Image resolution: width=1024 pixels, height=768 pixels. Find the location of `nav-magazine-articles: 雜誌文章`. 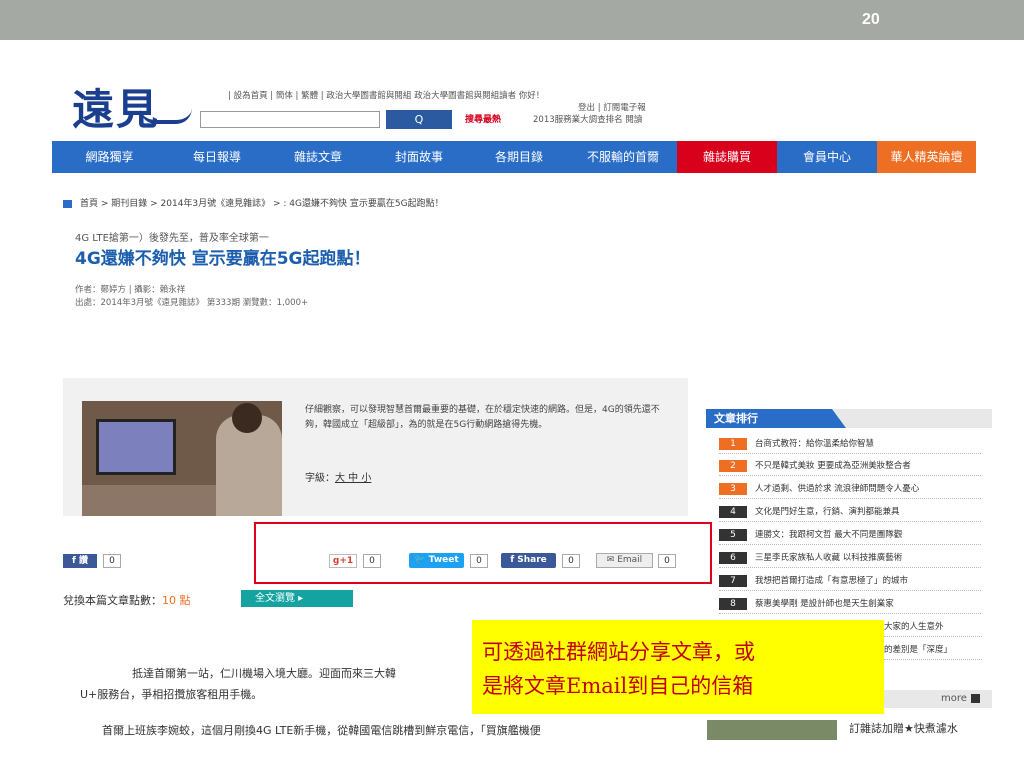

nav-magazine-articles: 雜誌文章 is located at coordinates (318, 157).